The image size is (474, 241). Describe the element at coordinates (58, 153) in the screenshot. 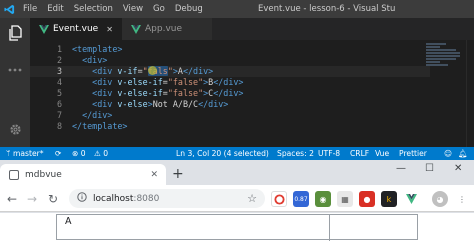

I see `sync-icon: ⟳` at that location.